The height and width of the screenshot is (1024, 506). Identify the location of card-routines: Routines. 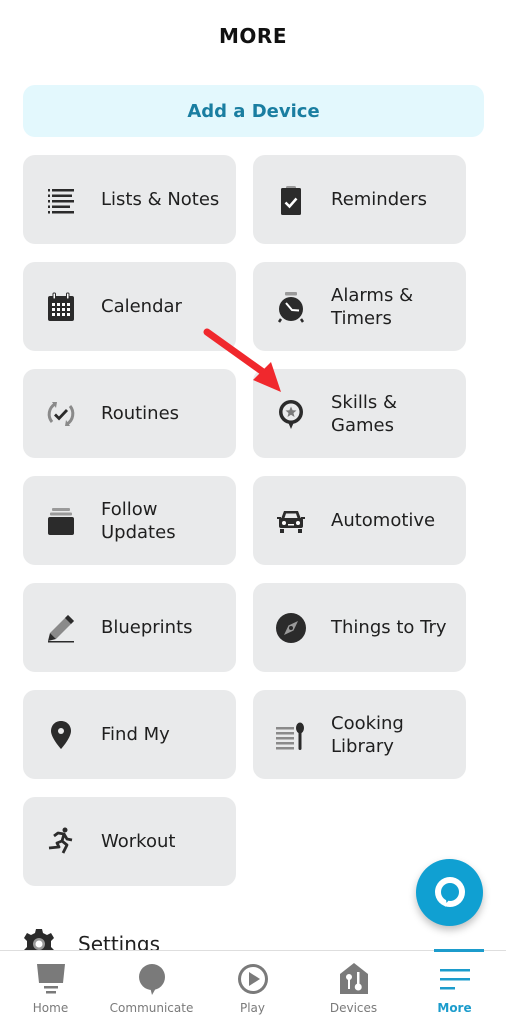
(129, 413).